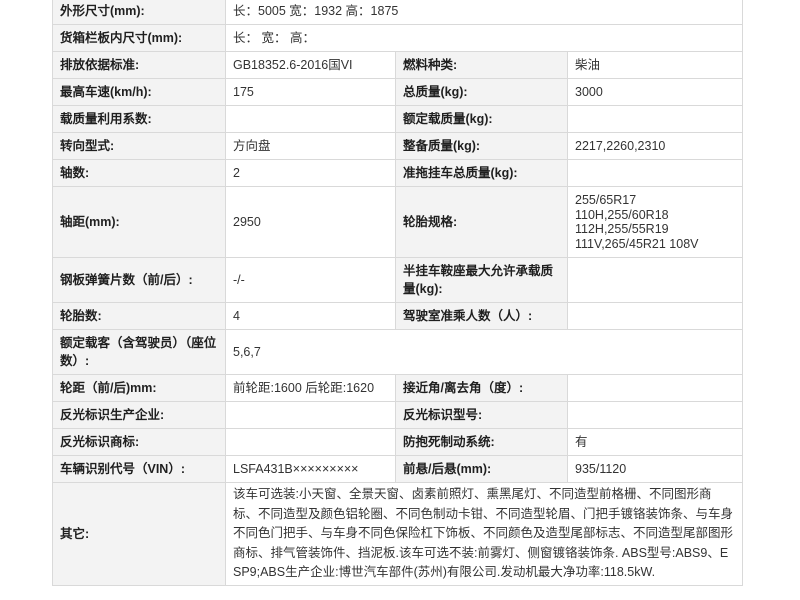  I want to click on spec-row-dimensions: 外形尺寸(mm): 长：5005 宽：1932 高：1875, so click(398, 12).